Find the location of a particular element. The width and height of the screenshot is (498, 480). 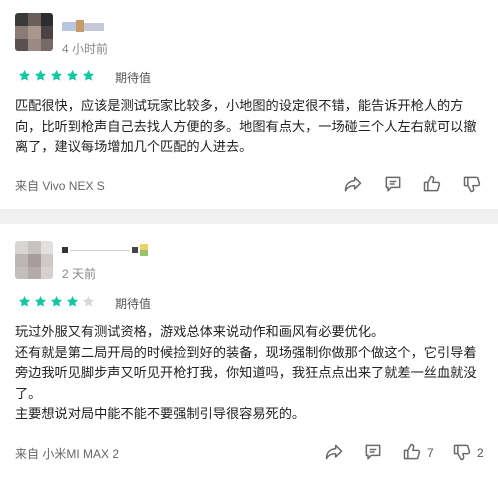

like-count: 7 is located at coordinates (430, 453).